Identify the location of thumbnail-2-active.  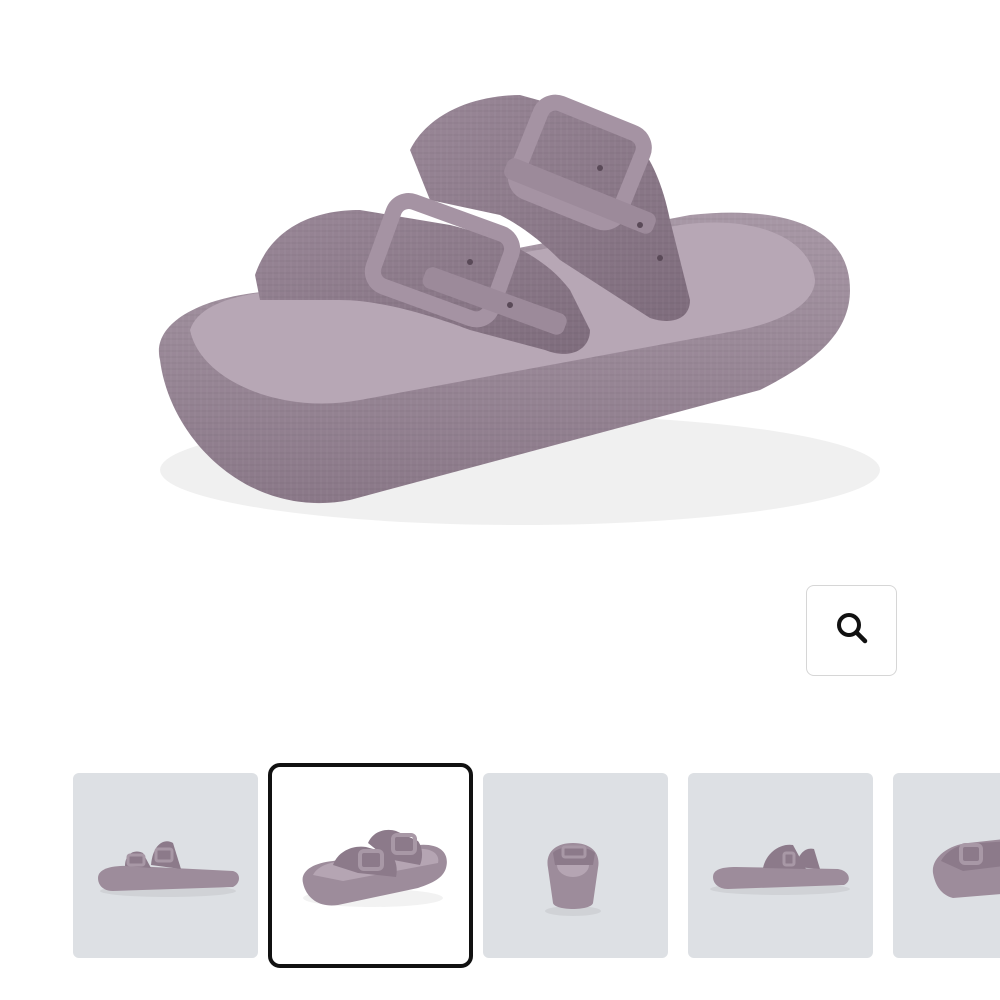
(370, 865).